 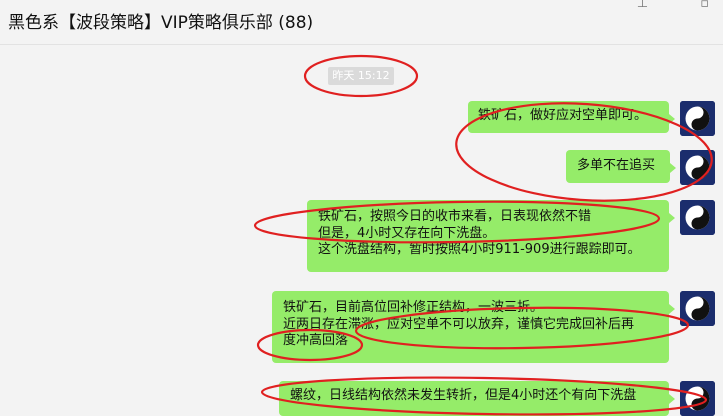 I want to click on timestamp: 昨天 15:12, so click(x=361, y=76).